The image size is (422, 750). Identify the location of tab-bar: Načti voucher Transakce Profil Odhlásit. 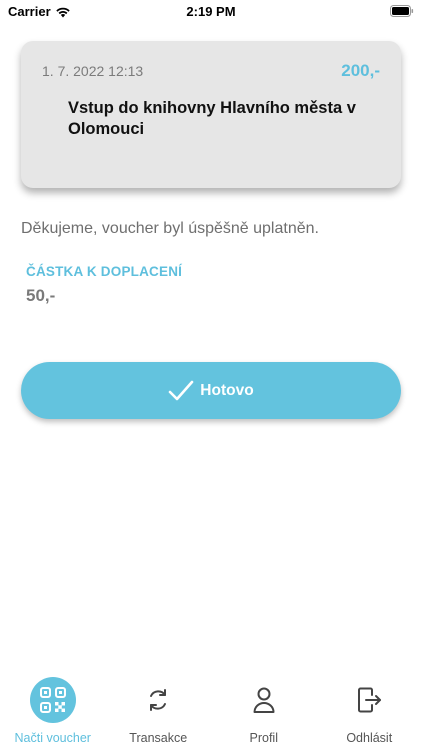
(211, 710).